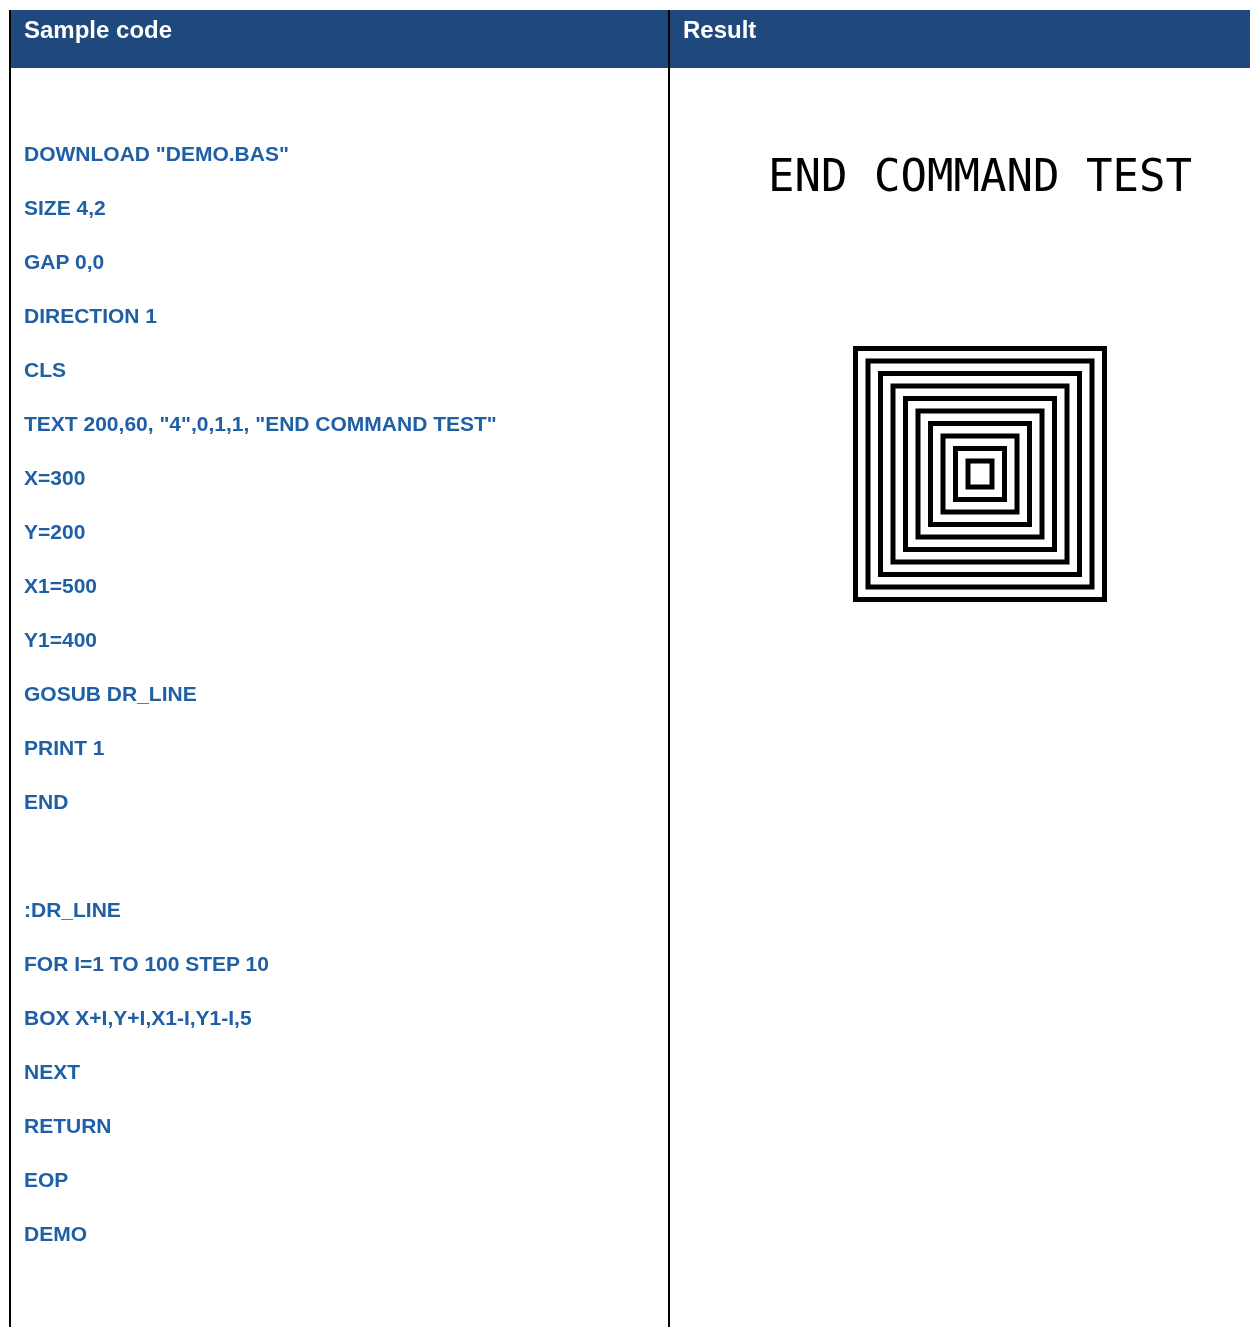  What do you see at coordinates (68, 1126) in the screenshot?
I see `code-line: RETURN` at bounding box center [68, 1126].